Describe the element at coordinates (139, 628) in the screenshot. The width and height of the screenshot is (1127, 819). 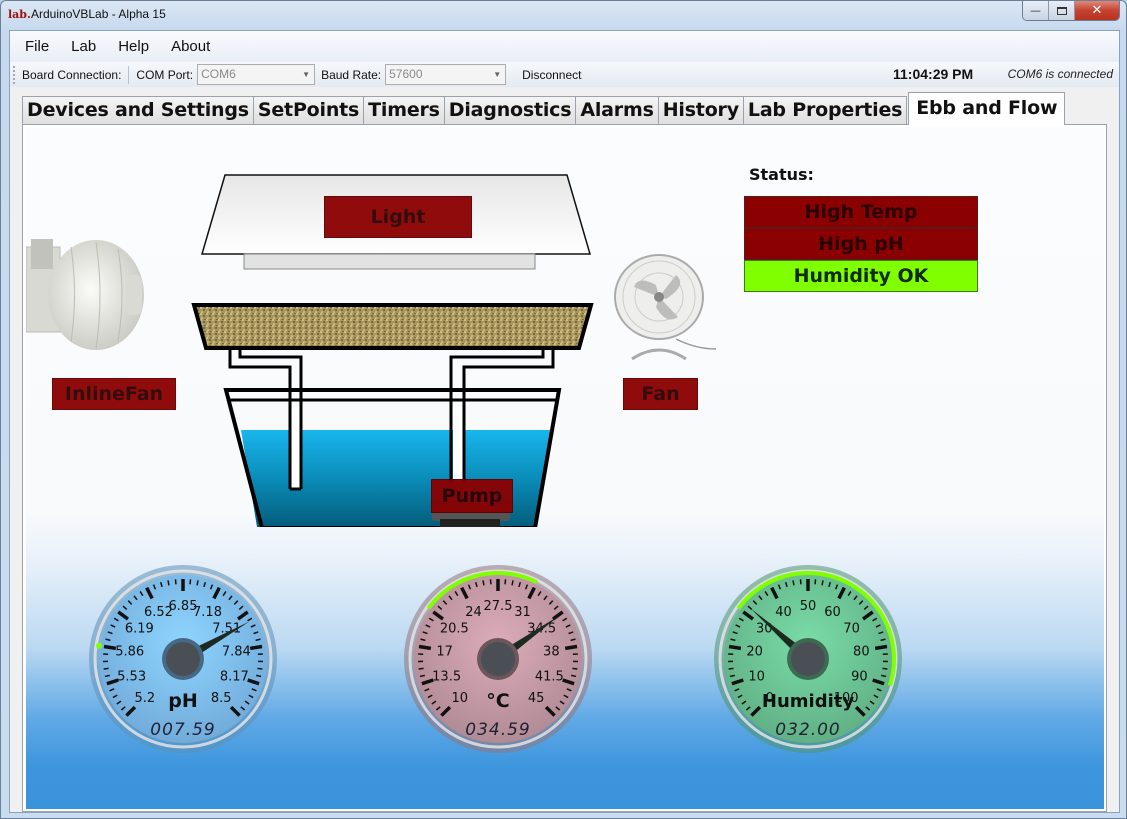
I see `gauge-tick-label: 6.19` at that location.